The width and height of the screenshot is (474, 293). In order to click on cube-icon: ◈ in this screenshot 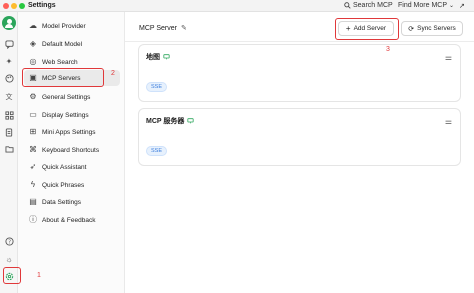, I will do `click(33, 43)`.